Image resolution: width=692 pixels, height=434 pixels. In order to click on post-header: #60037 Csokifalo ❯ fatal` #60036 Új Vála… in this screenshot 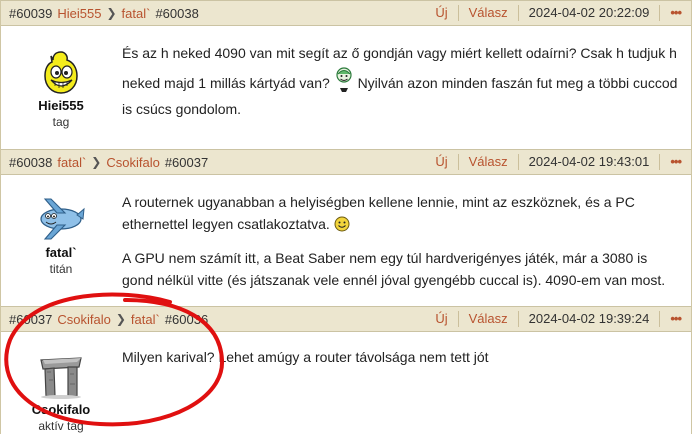, I will do `click(346, 319)`.